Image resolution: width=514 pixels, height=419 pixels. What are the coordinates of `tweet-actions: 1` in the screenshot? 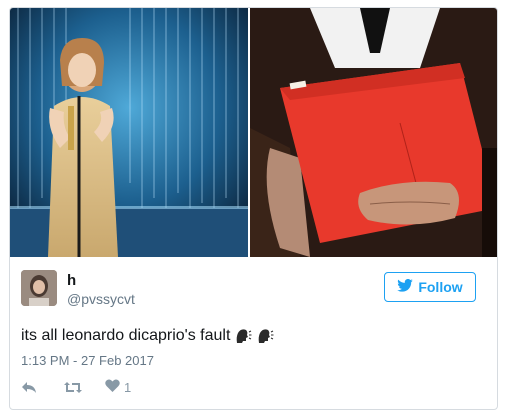 It's located at (76, 387).